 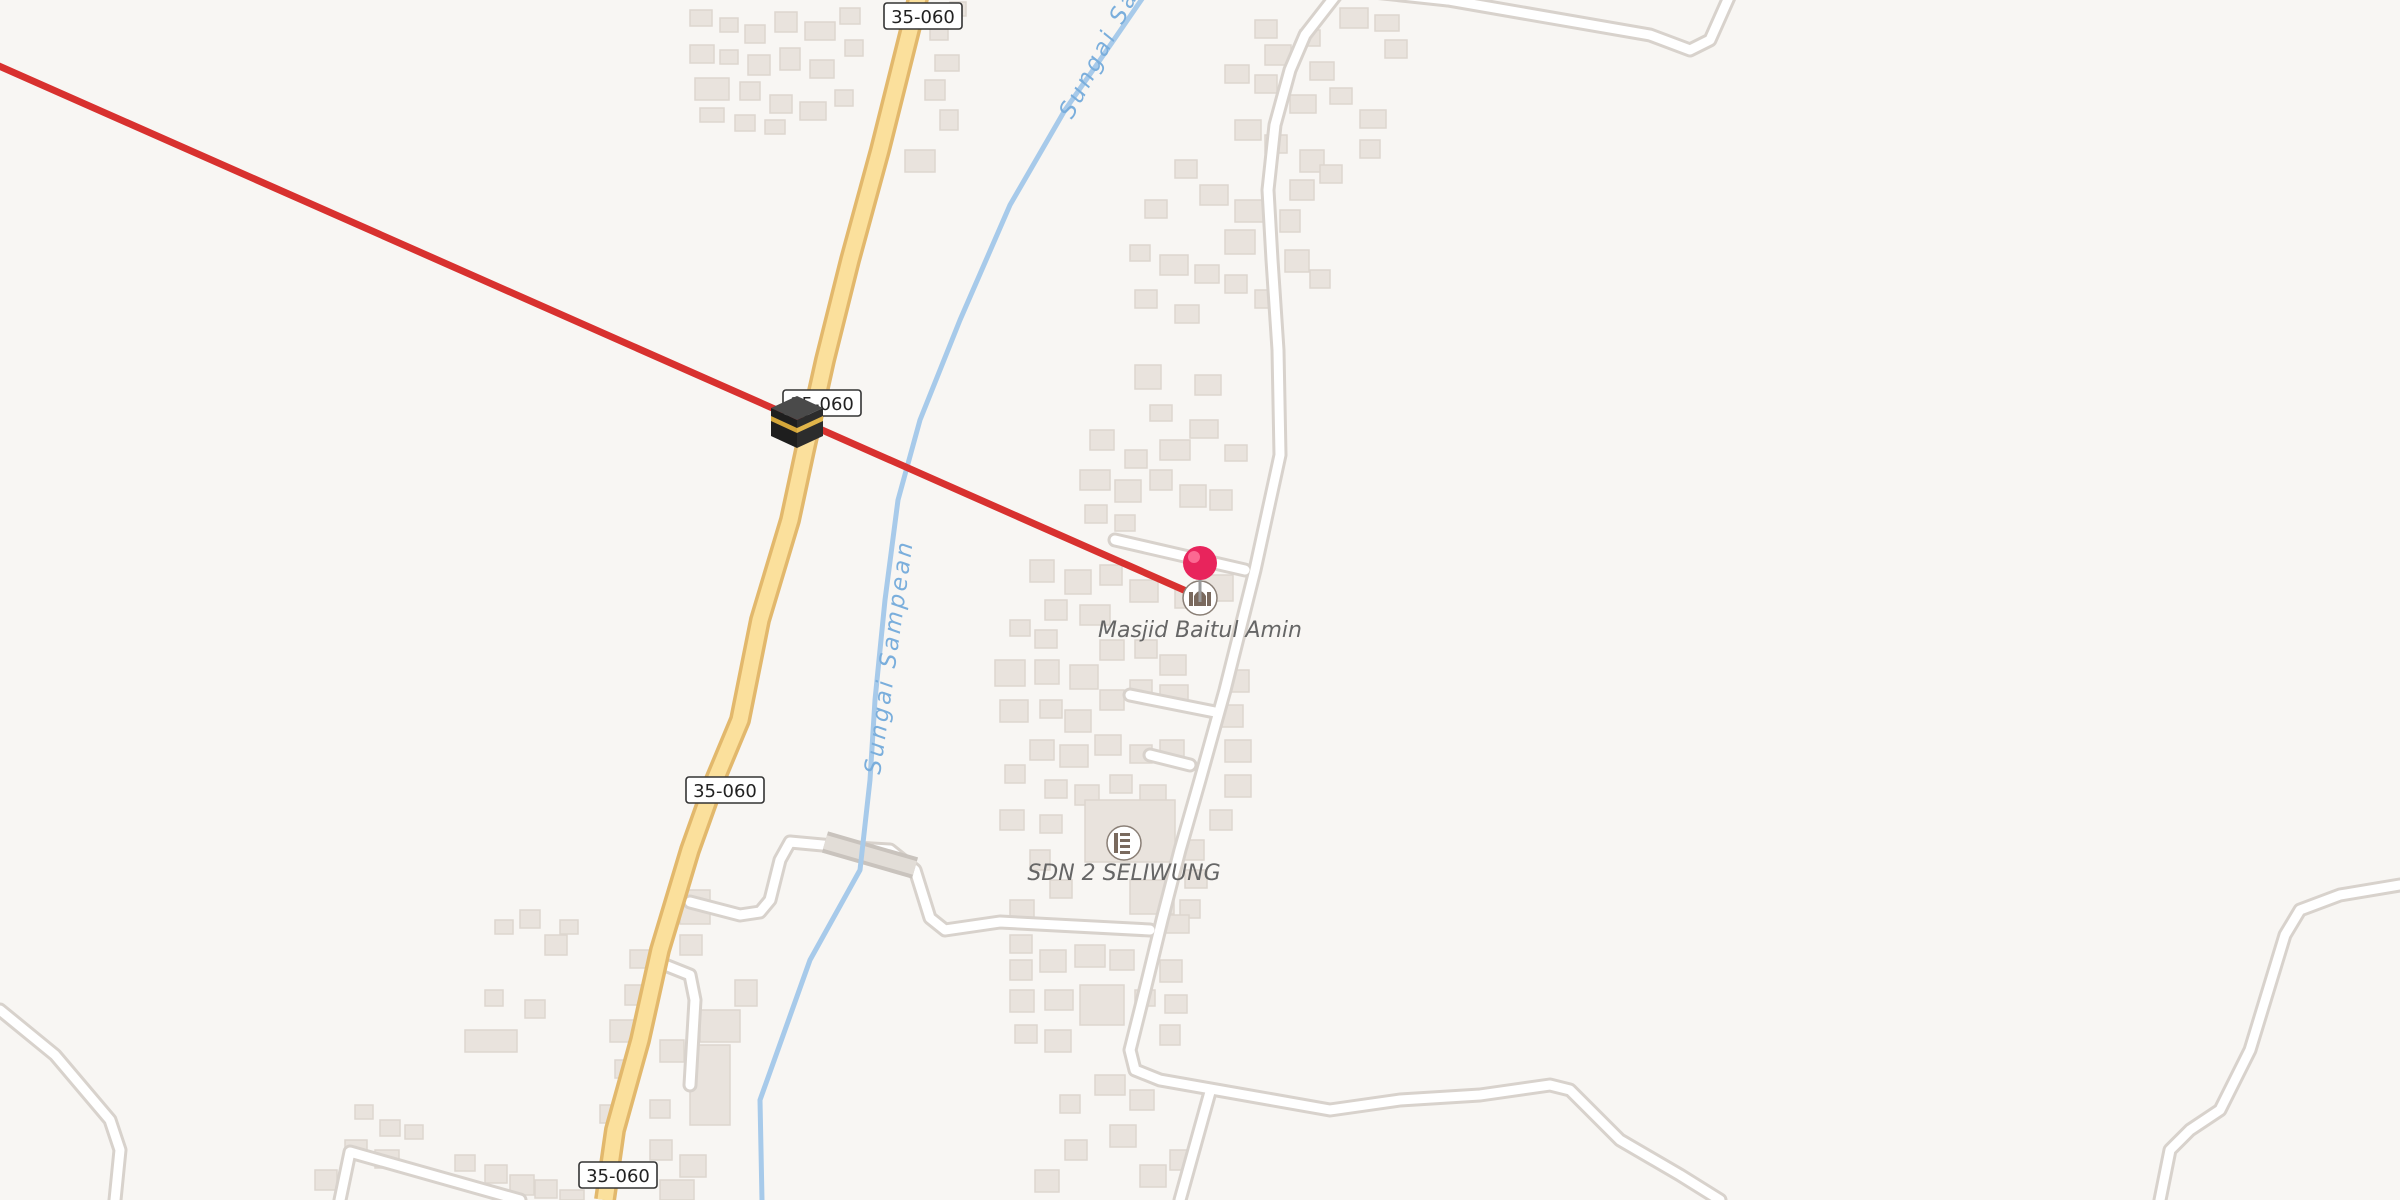 I want to click on river-label-north: Sungai Sampean, so click(x=1121, y=61).